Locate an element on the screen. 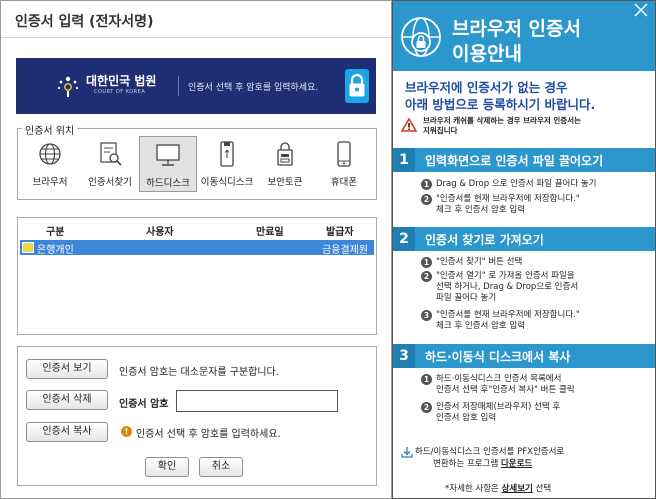 This screenshot has height=499, width=656. panel-title-line2: 이용안내 is located at coordinates (487, 54).